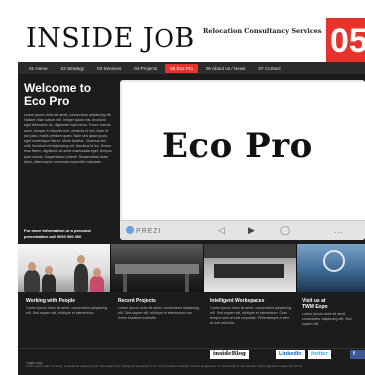 The height and width of the screenshot is (375, 365). Describe the element at coordinates (290, 354) in the screenshot. I see `linkedin-link: LinkedIn` at that location.